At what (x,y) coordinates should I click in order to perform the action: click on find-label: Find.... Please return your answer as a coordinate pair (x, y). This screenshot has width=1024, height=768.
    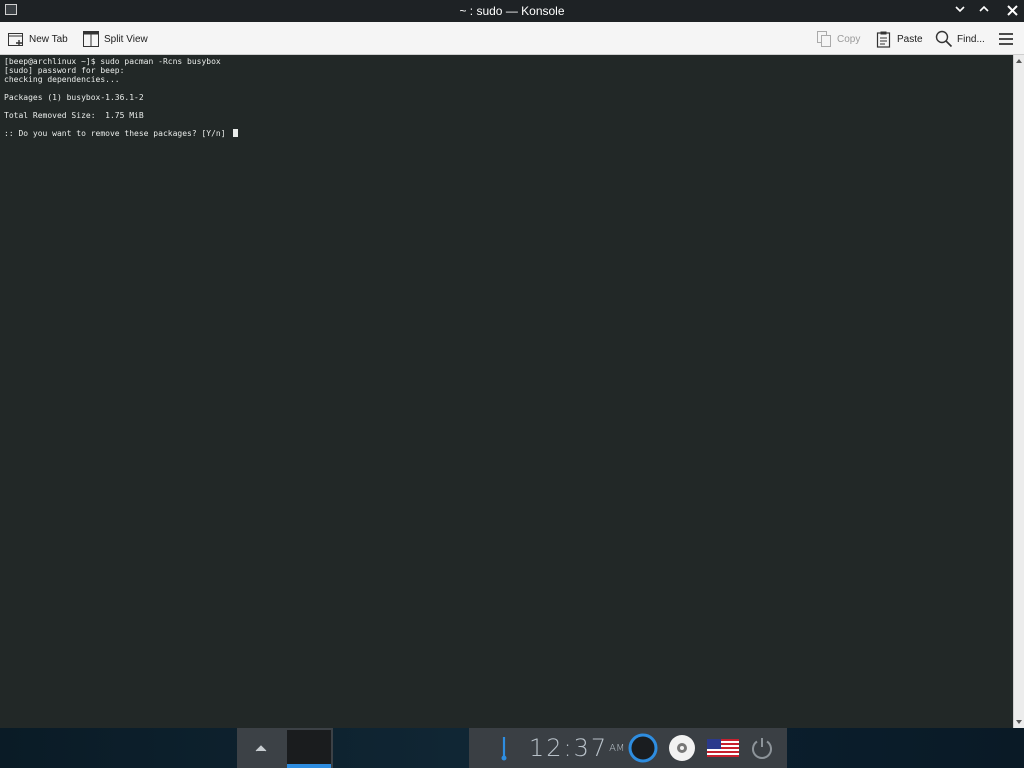
    Looking at the image, I should click on (971, 39).